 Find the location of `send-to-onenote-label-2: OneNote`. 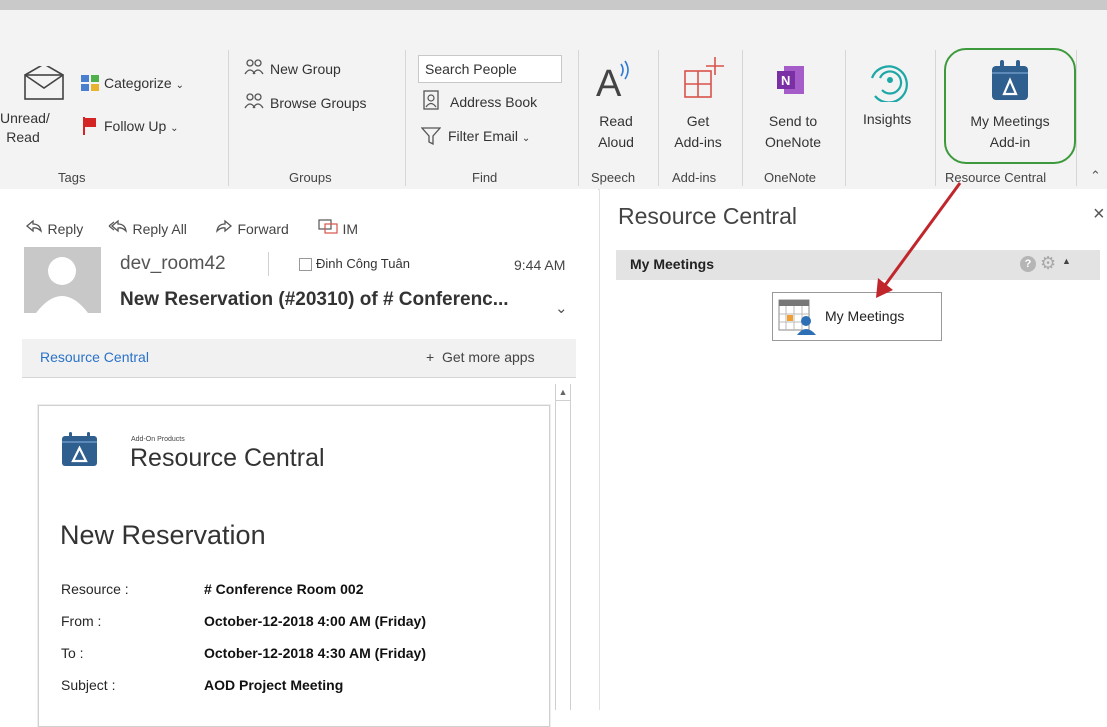

send-to-onenote-label-2: OneNote is located at coordinates (793, 142).